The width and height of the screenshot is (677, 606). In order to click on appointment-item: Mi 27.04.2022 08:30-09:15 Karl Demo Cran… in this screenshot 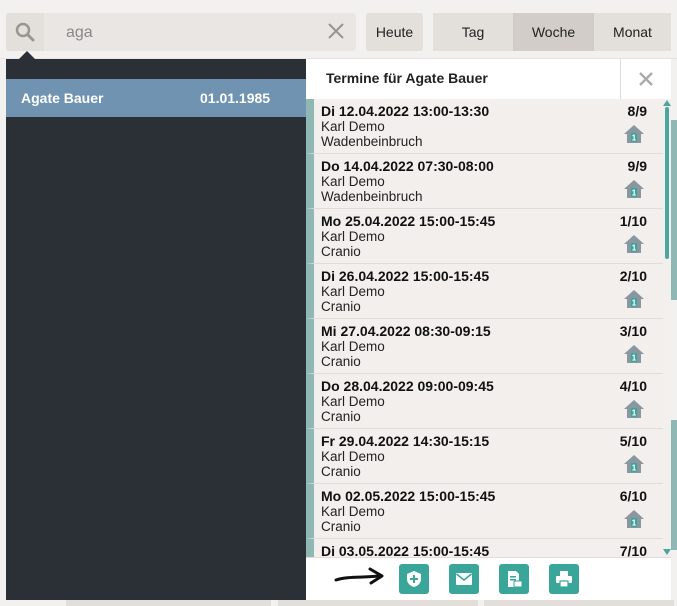, I will do `click(484, 346)`.